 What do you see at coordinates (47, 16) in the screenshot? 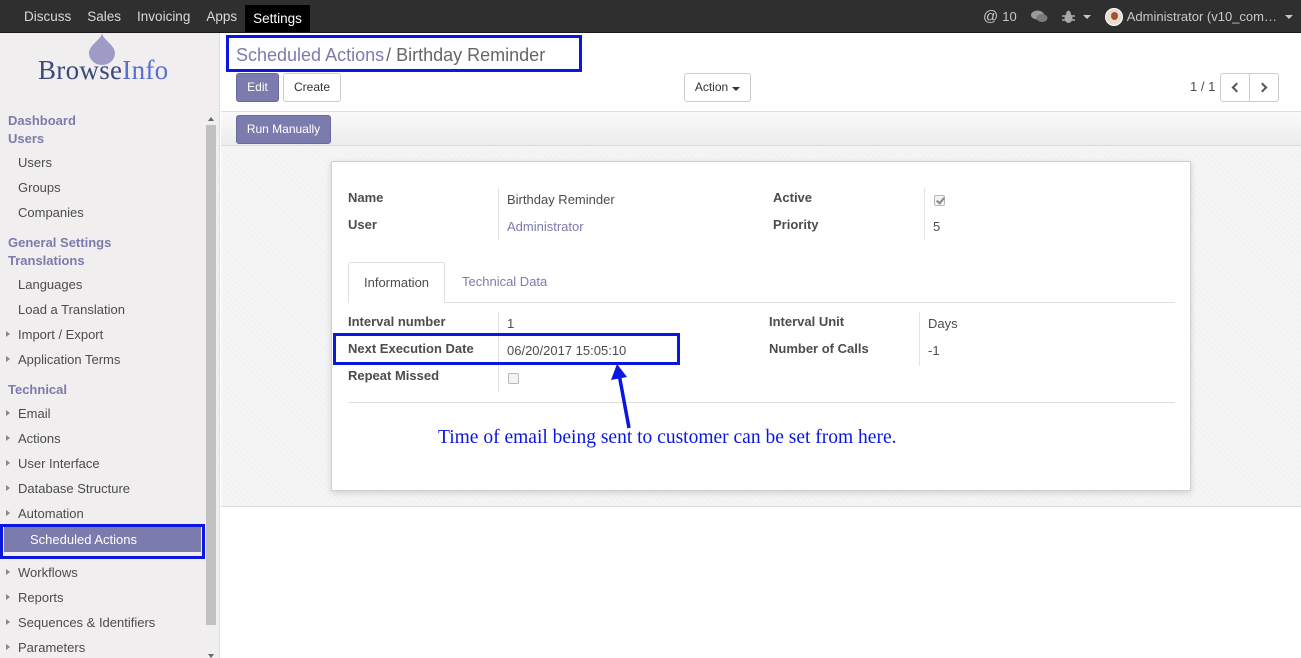
I see `menu-discuss: Discuss` at bounding box center [47, 16].